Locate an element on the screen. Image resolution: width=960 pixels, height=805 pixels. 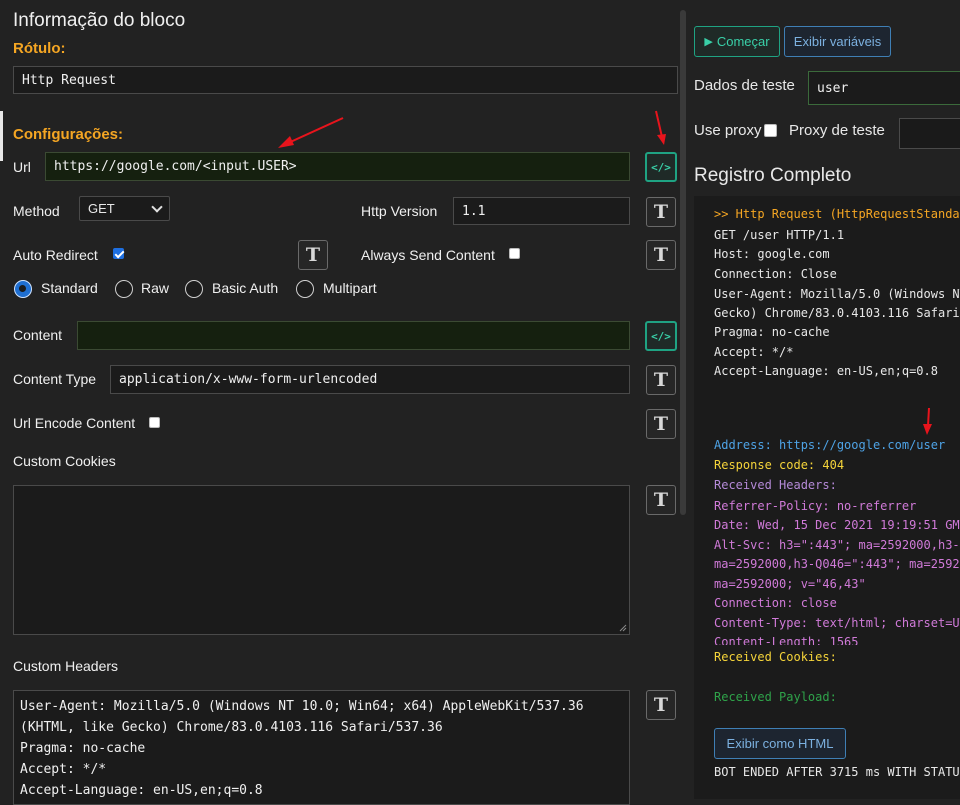
log-address: Address: https://google.com/user is located at coordinates (830, 445).